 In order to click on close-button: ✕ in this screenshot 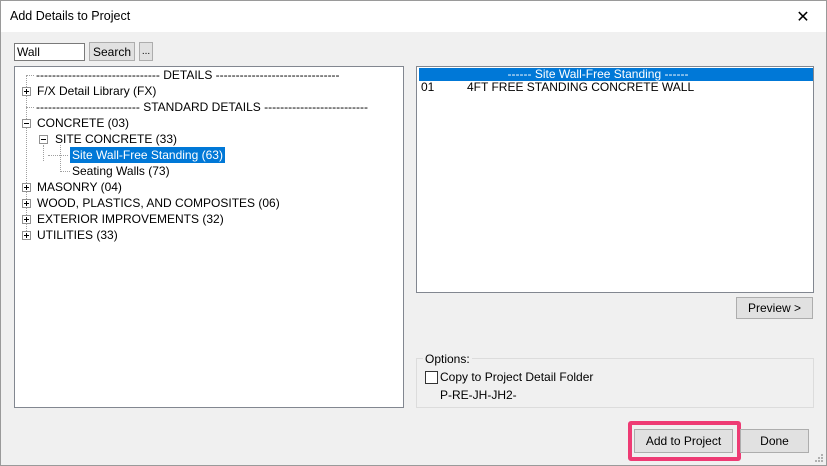, I will do `click(803, 16)`.